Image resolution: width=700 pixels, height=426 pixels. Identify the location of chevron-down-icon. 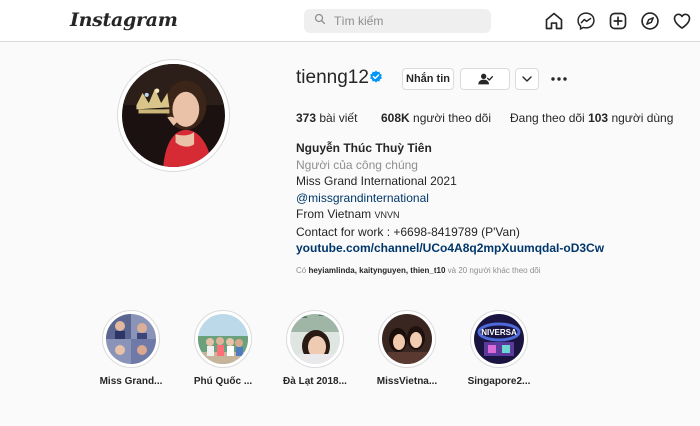
(527, 79).